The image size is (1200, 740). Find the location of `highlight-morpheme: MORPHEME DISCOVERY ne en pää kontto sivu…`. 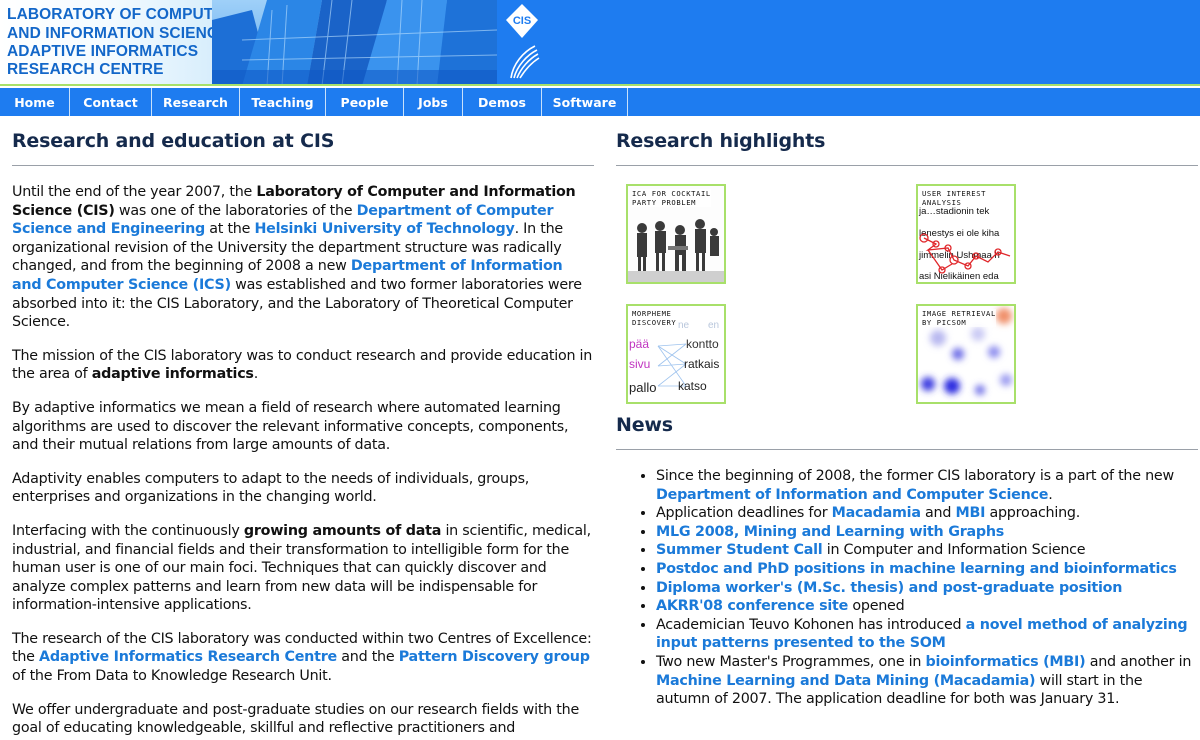

highlight-morpheme: MORPHEME DISCOVERY ne en pää kontto sivu… is located at coordinates (676, 354).